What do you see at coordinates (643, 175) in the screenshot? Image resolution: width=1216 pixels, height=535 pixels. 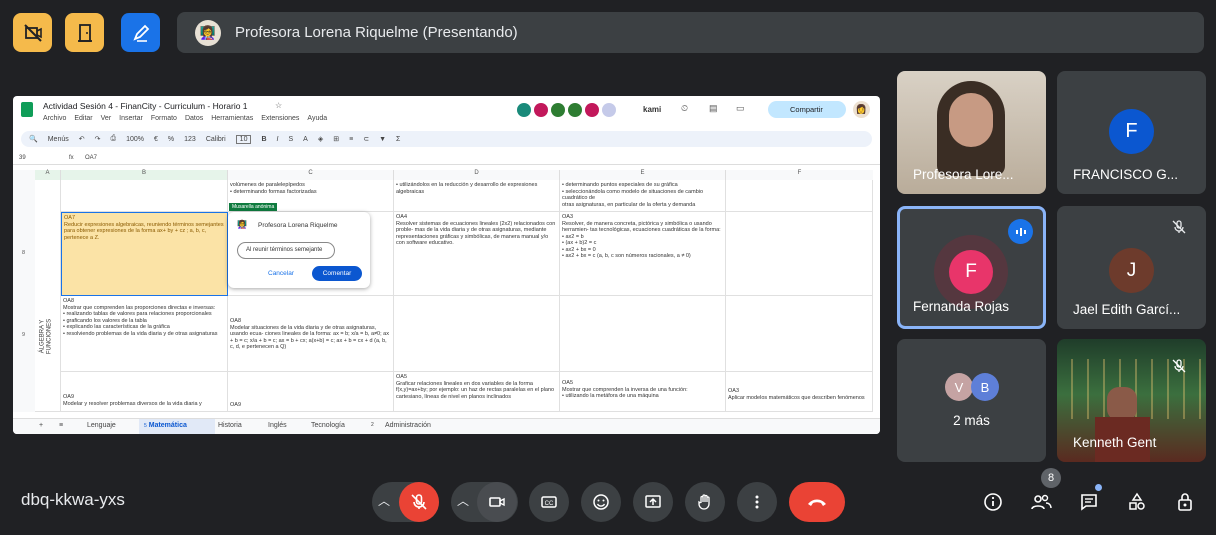 I see `column-header: E` at bounding box center [643, 175].